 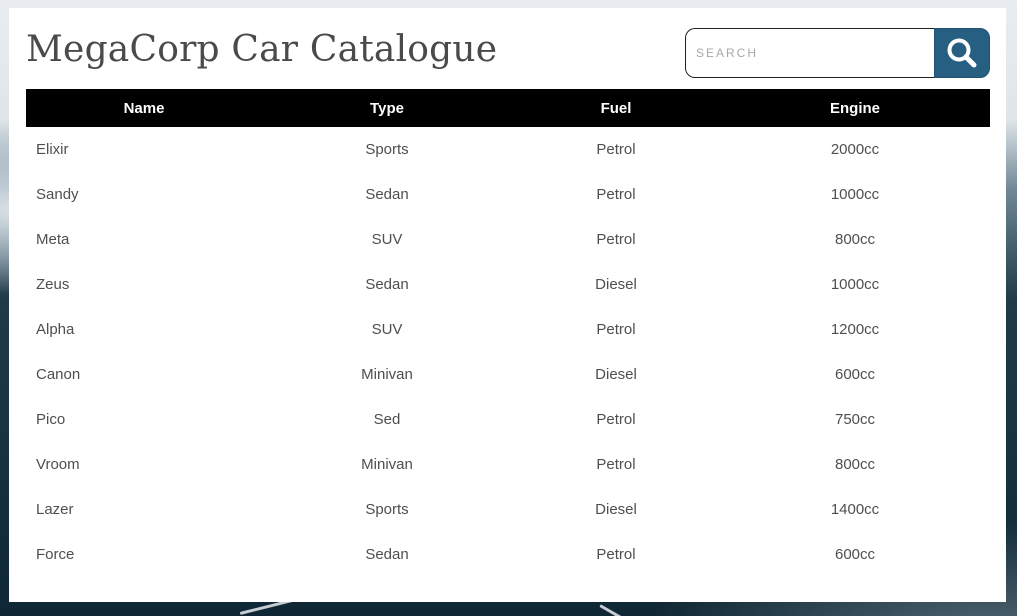 I want to click on cell-name: Zeus, so click(x=53, y=284).